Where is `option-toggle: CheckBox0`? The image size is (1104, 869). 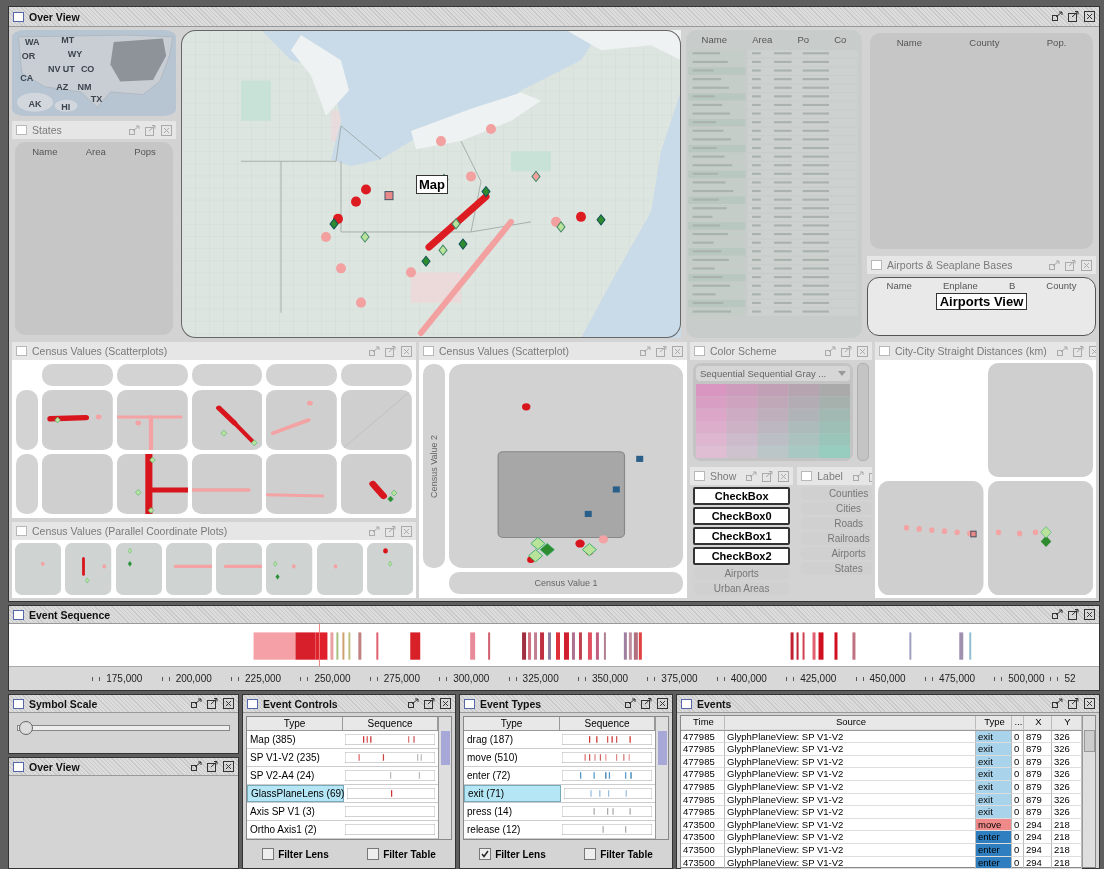 option-toggle: CheckBox0 is located at coordinates (742, 516).